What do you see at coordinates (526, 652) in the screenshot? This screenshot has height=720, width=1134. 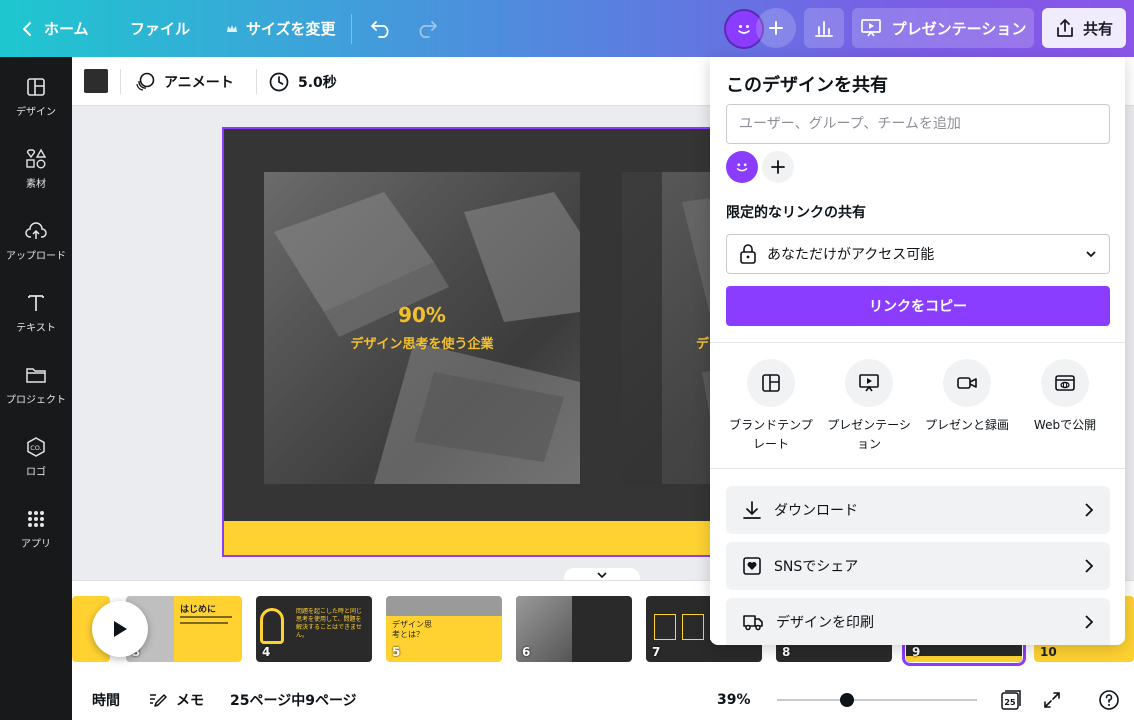 I see `page-number: 6` at bounding box center [526, 652].